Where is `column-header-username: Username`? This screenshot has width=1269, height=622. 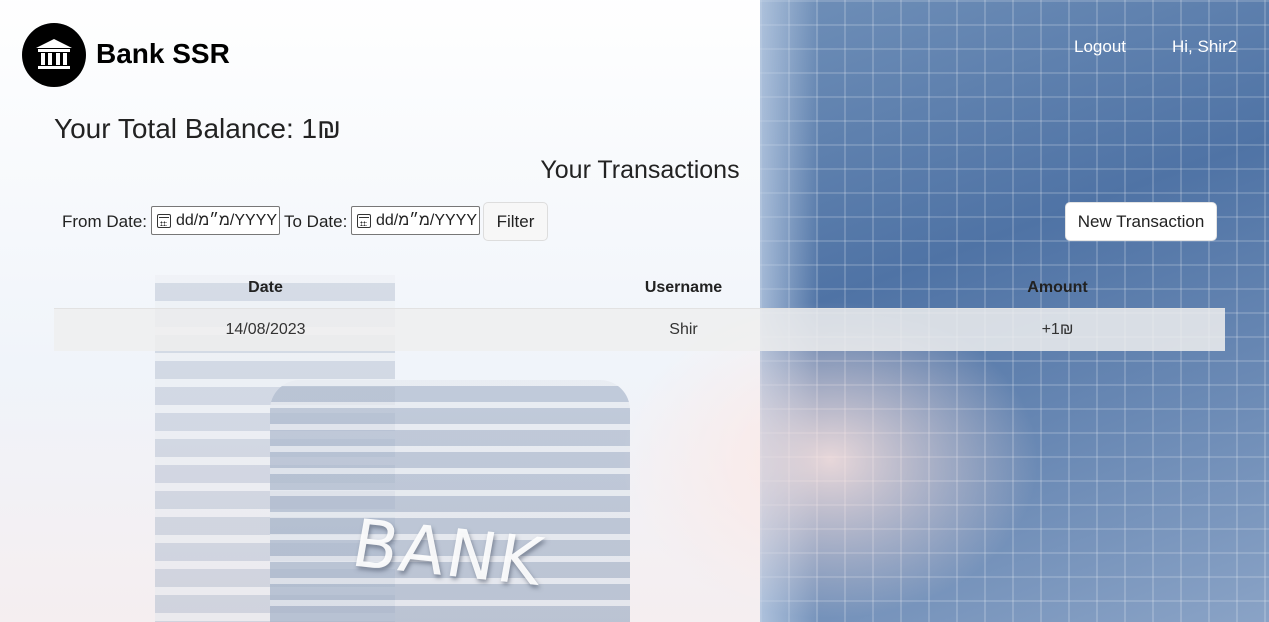
column-header-username: Username is located at coordinates (683, 288).